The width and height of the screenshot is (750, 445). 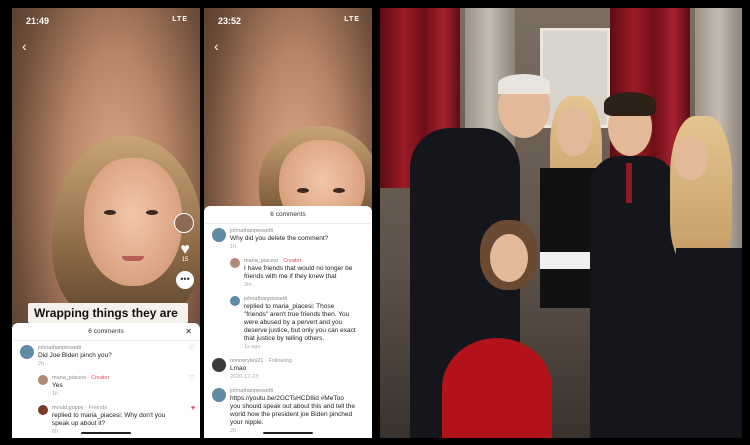 I want to click on girl-face, so click(x=133, y=222).